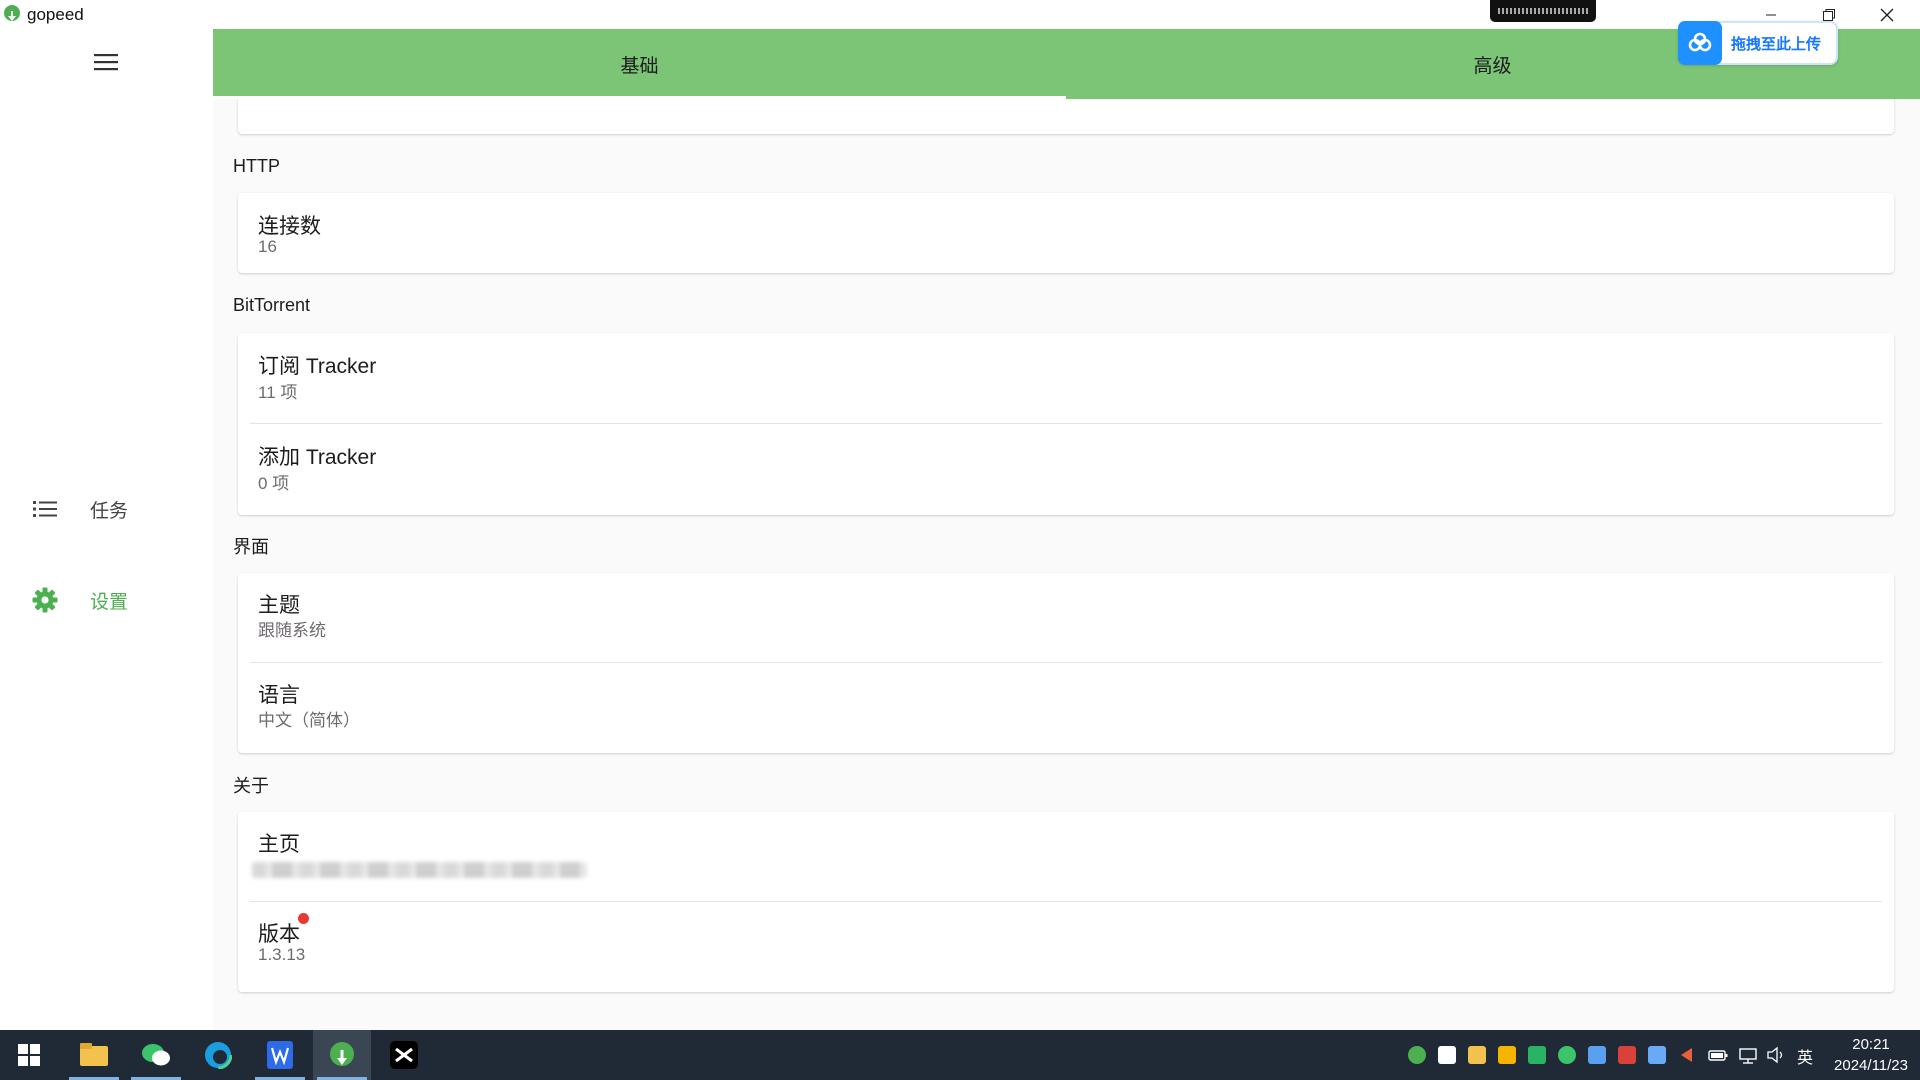 This screenshot has width=1920, height=1080. Describe the element at coordinates (309, 720) in the screenshot. I see `setting-value: 中文（简体）` at that location.